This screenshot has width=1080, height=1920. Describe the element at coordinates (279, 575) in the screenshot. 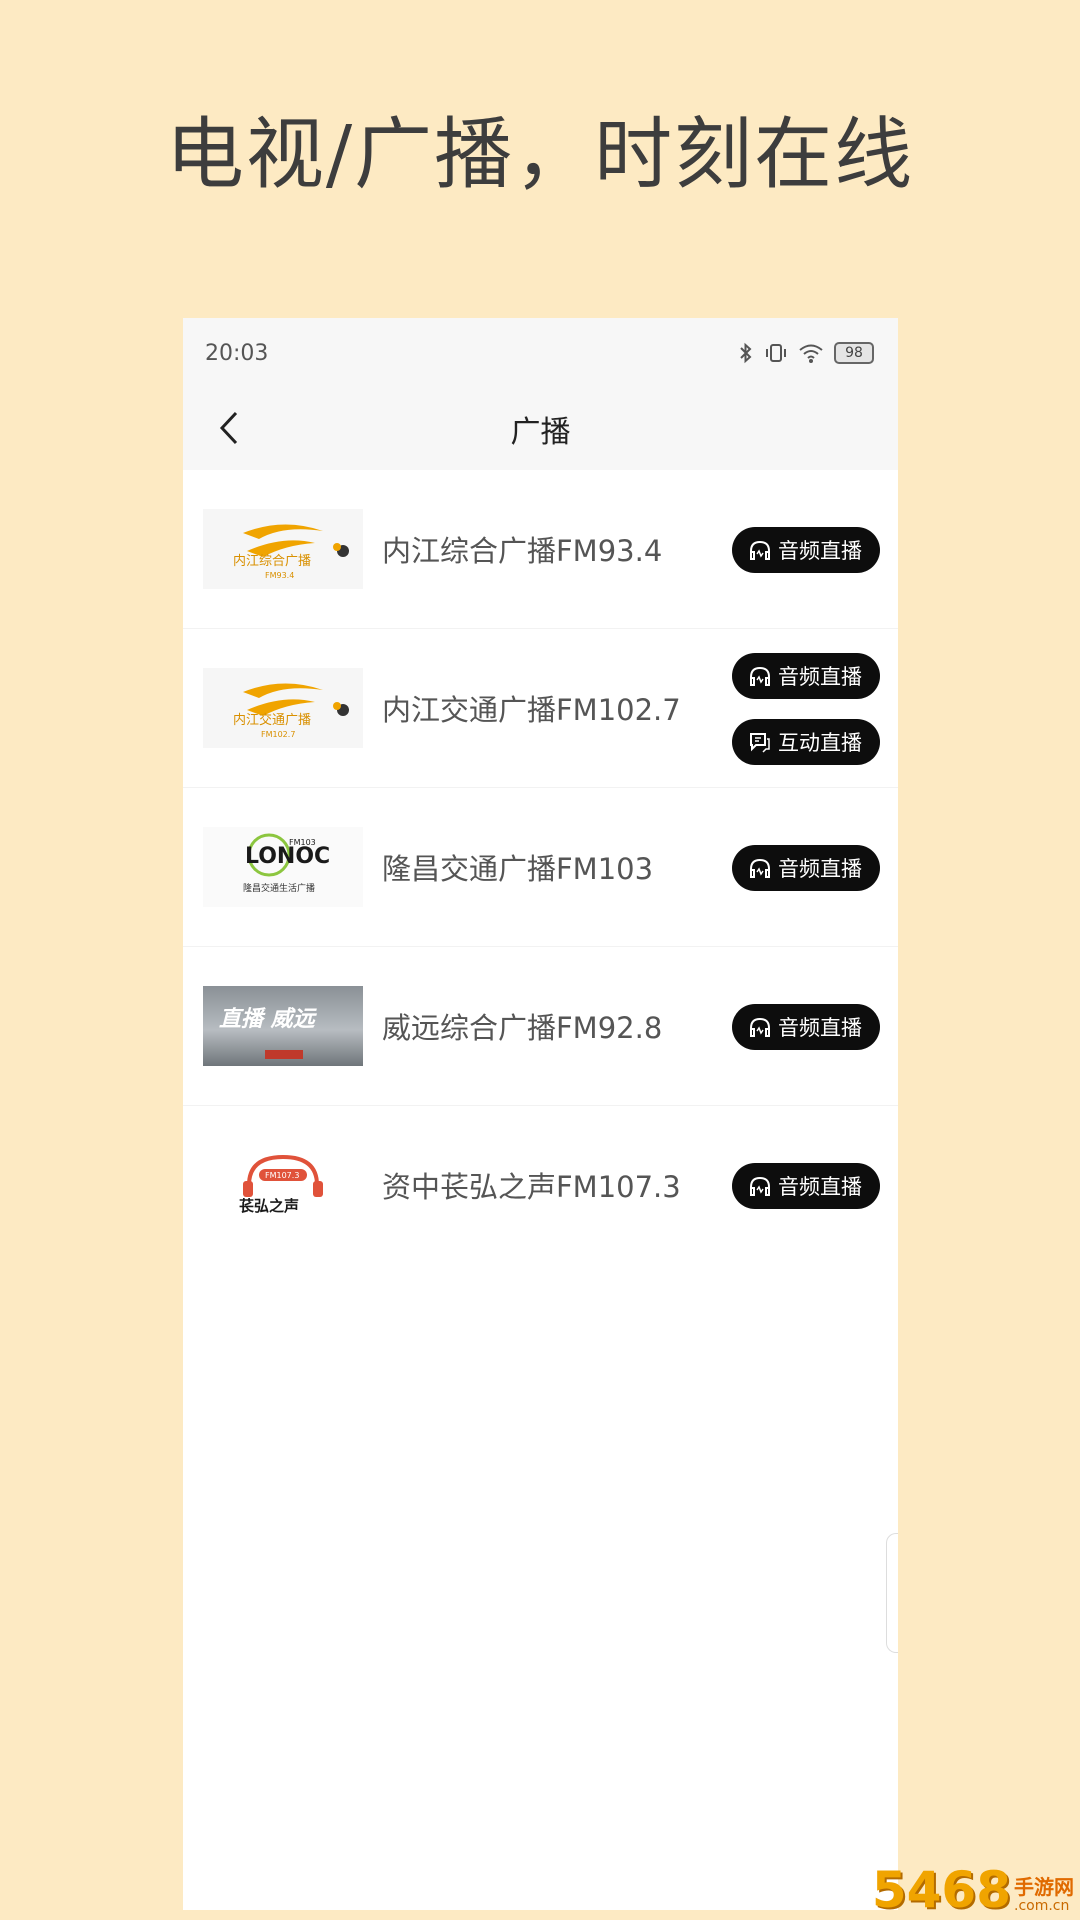

I see `logo-sub: FM93.4` at that location.